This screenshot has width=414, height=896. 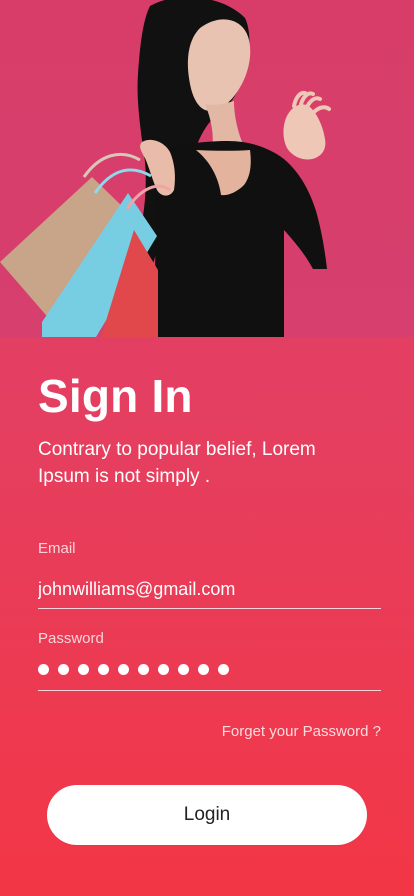 I want to click on password-label: Password, so click(x=71, y=638).